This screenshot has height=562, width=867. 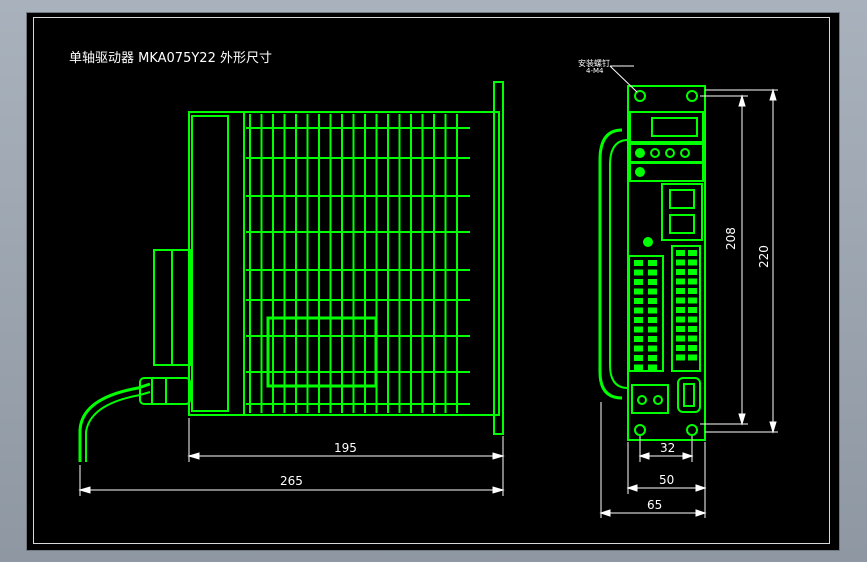 I want to click on side-heatsink-fins, so click(x=358, y=263).